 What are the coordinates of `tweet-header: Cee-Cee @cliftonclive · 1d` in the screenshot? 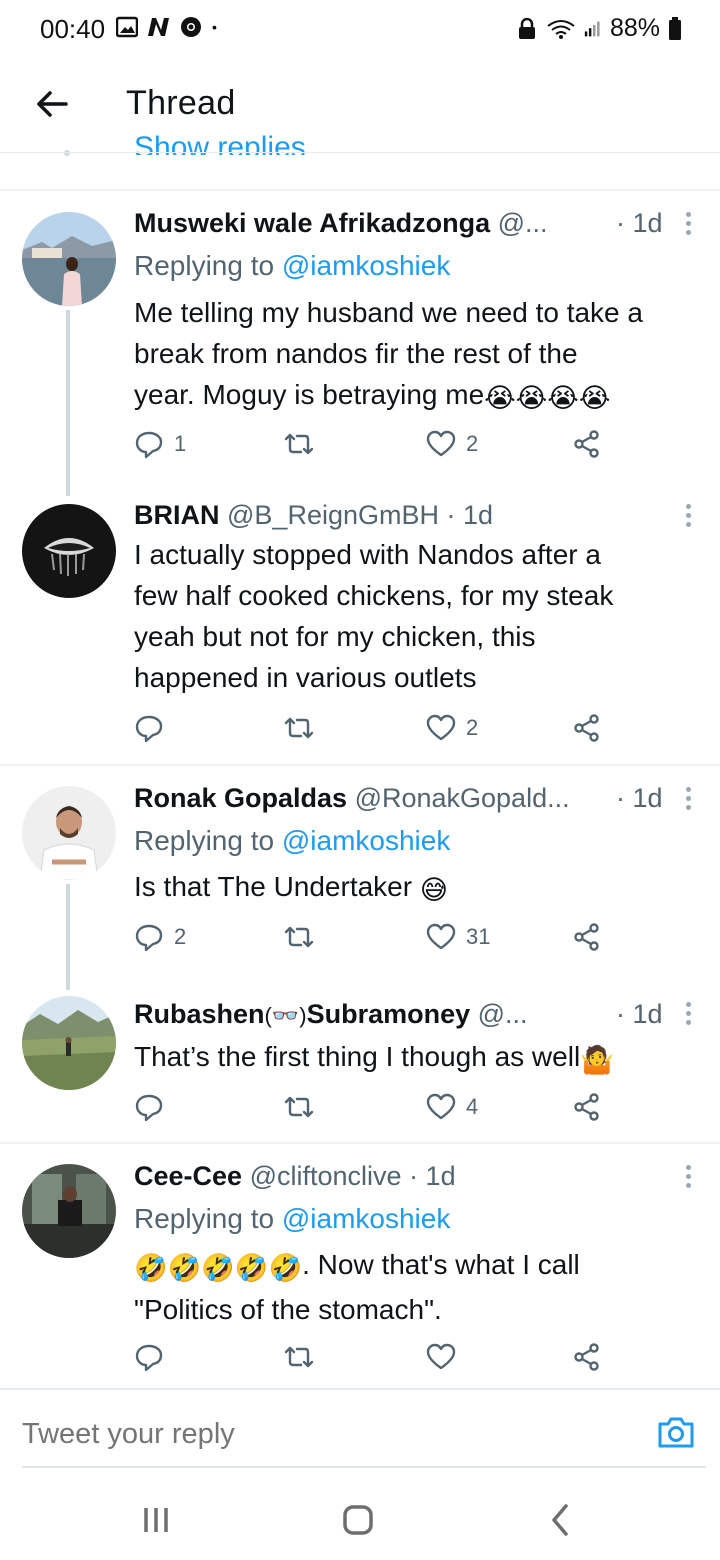 It's located at (295, 1176).